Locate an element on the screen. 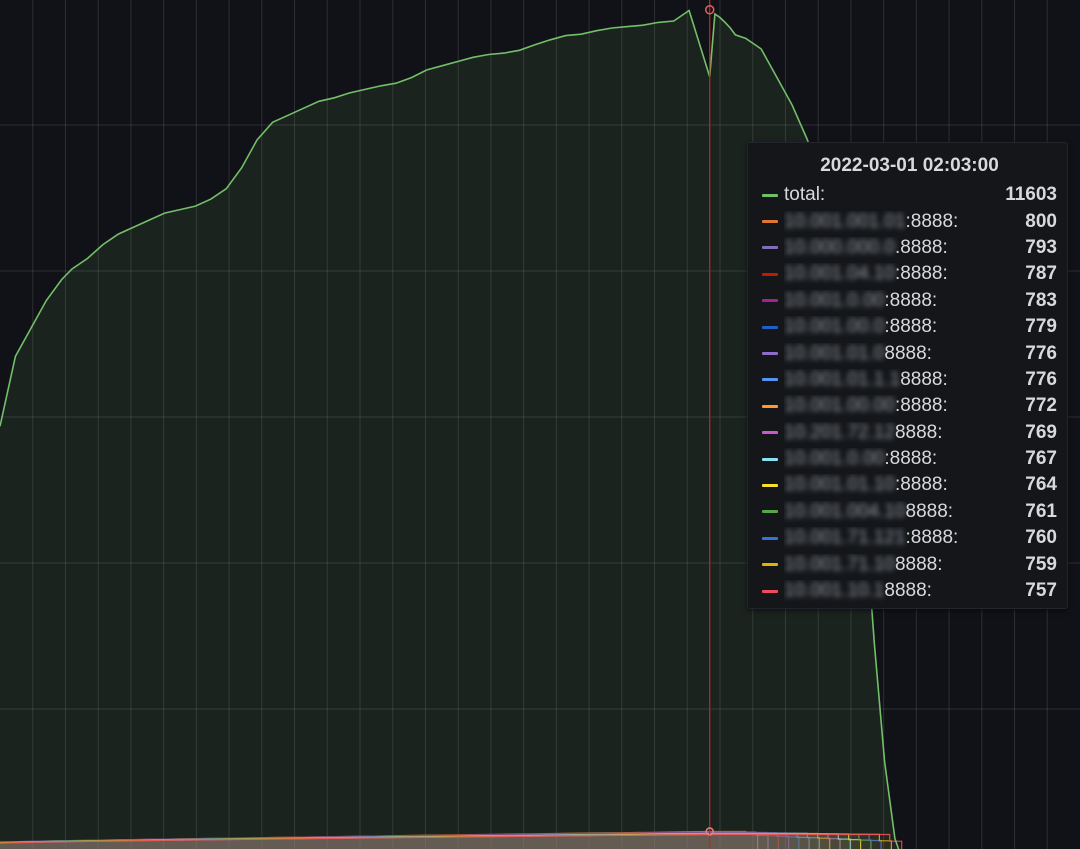 This screenshot has height=849, width=1080. tooltip-series-label: 10.001.71.108888: is located at coordinates (904, 565).